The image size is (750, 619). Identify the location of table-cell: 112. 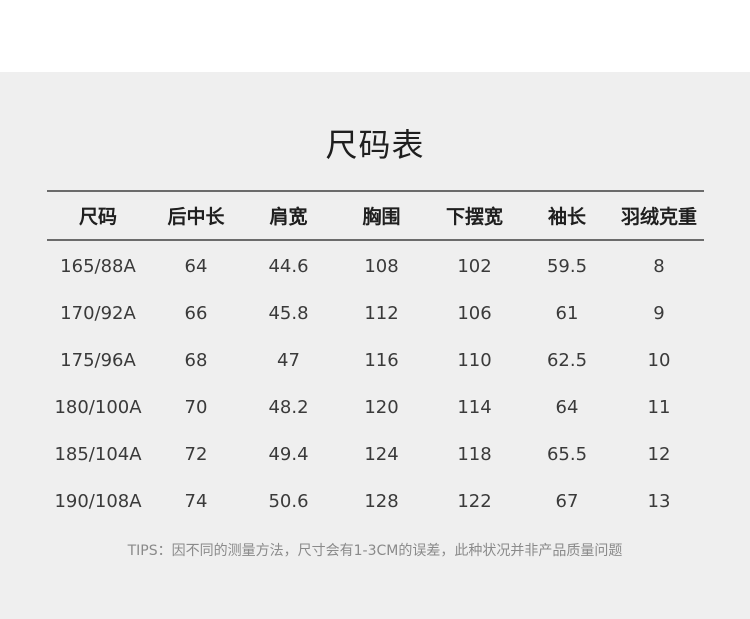
(381, 313).